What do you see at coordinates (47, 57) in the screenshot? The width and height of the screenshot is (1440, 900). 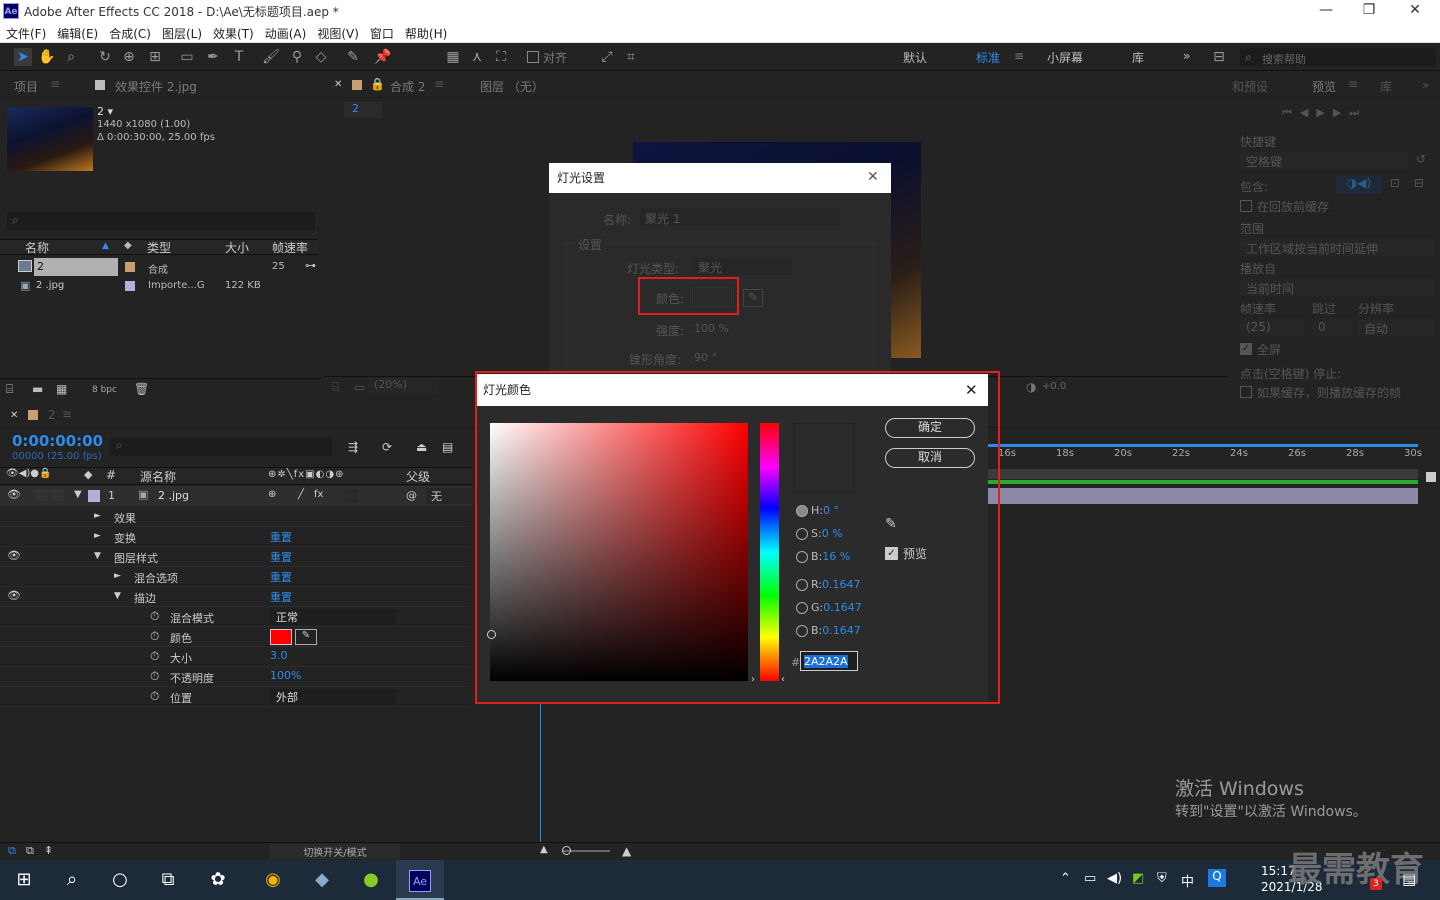 I see `hand-tool-icon: ✋` at bounding box center [47, 57].